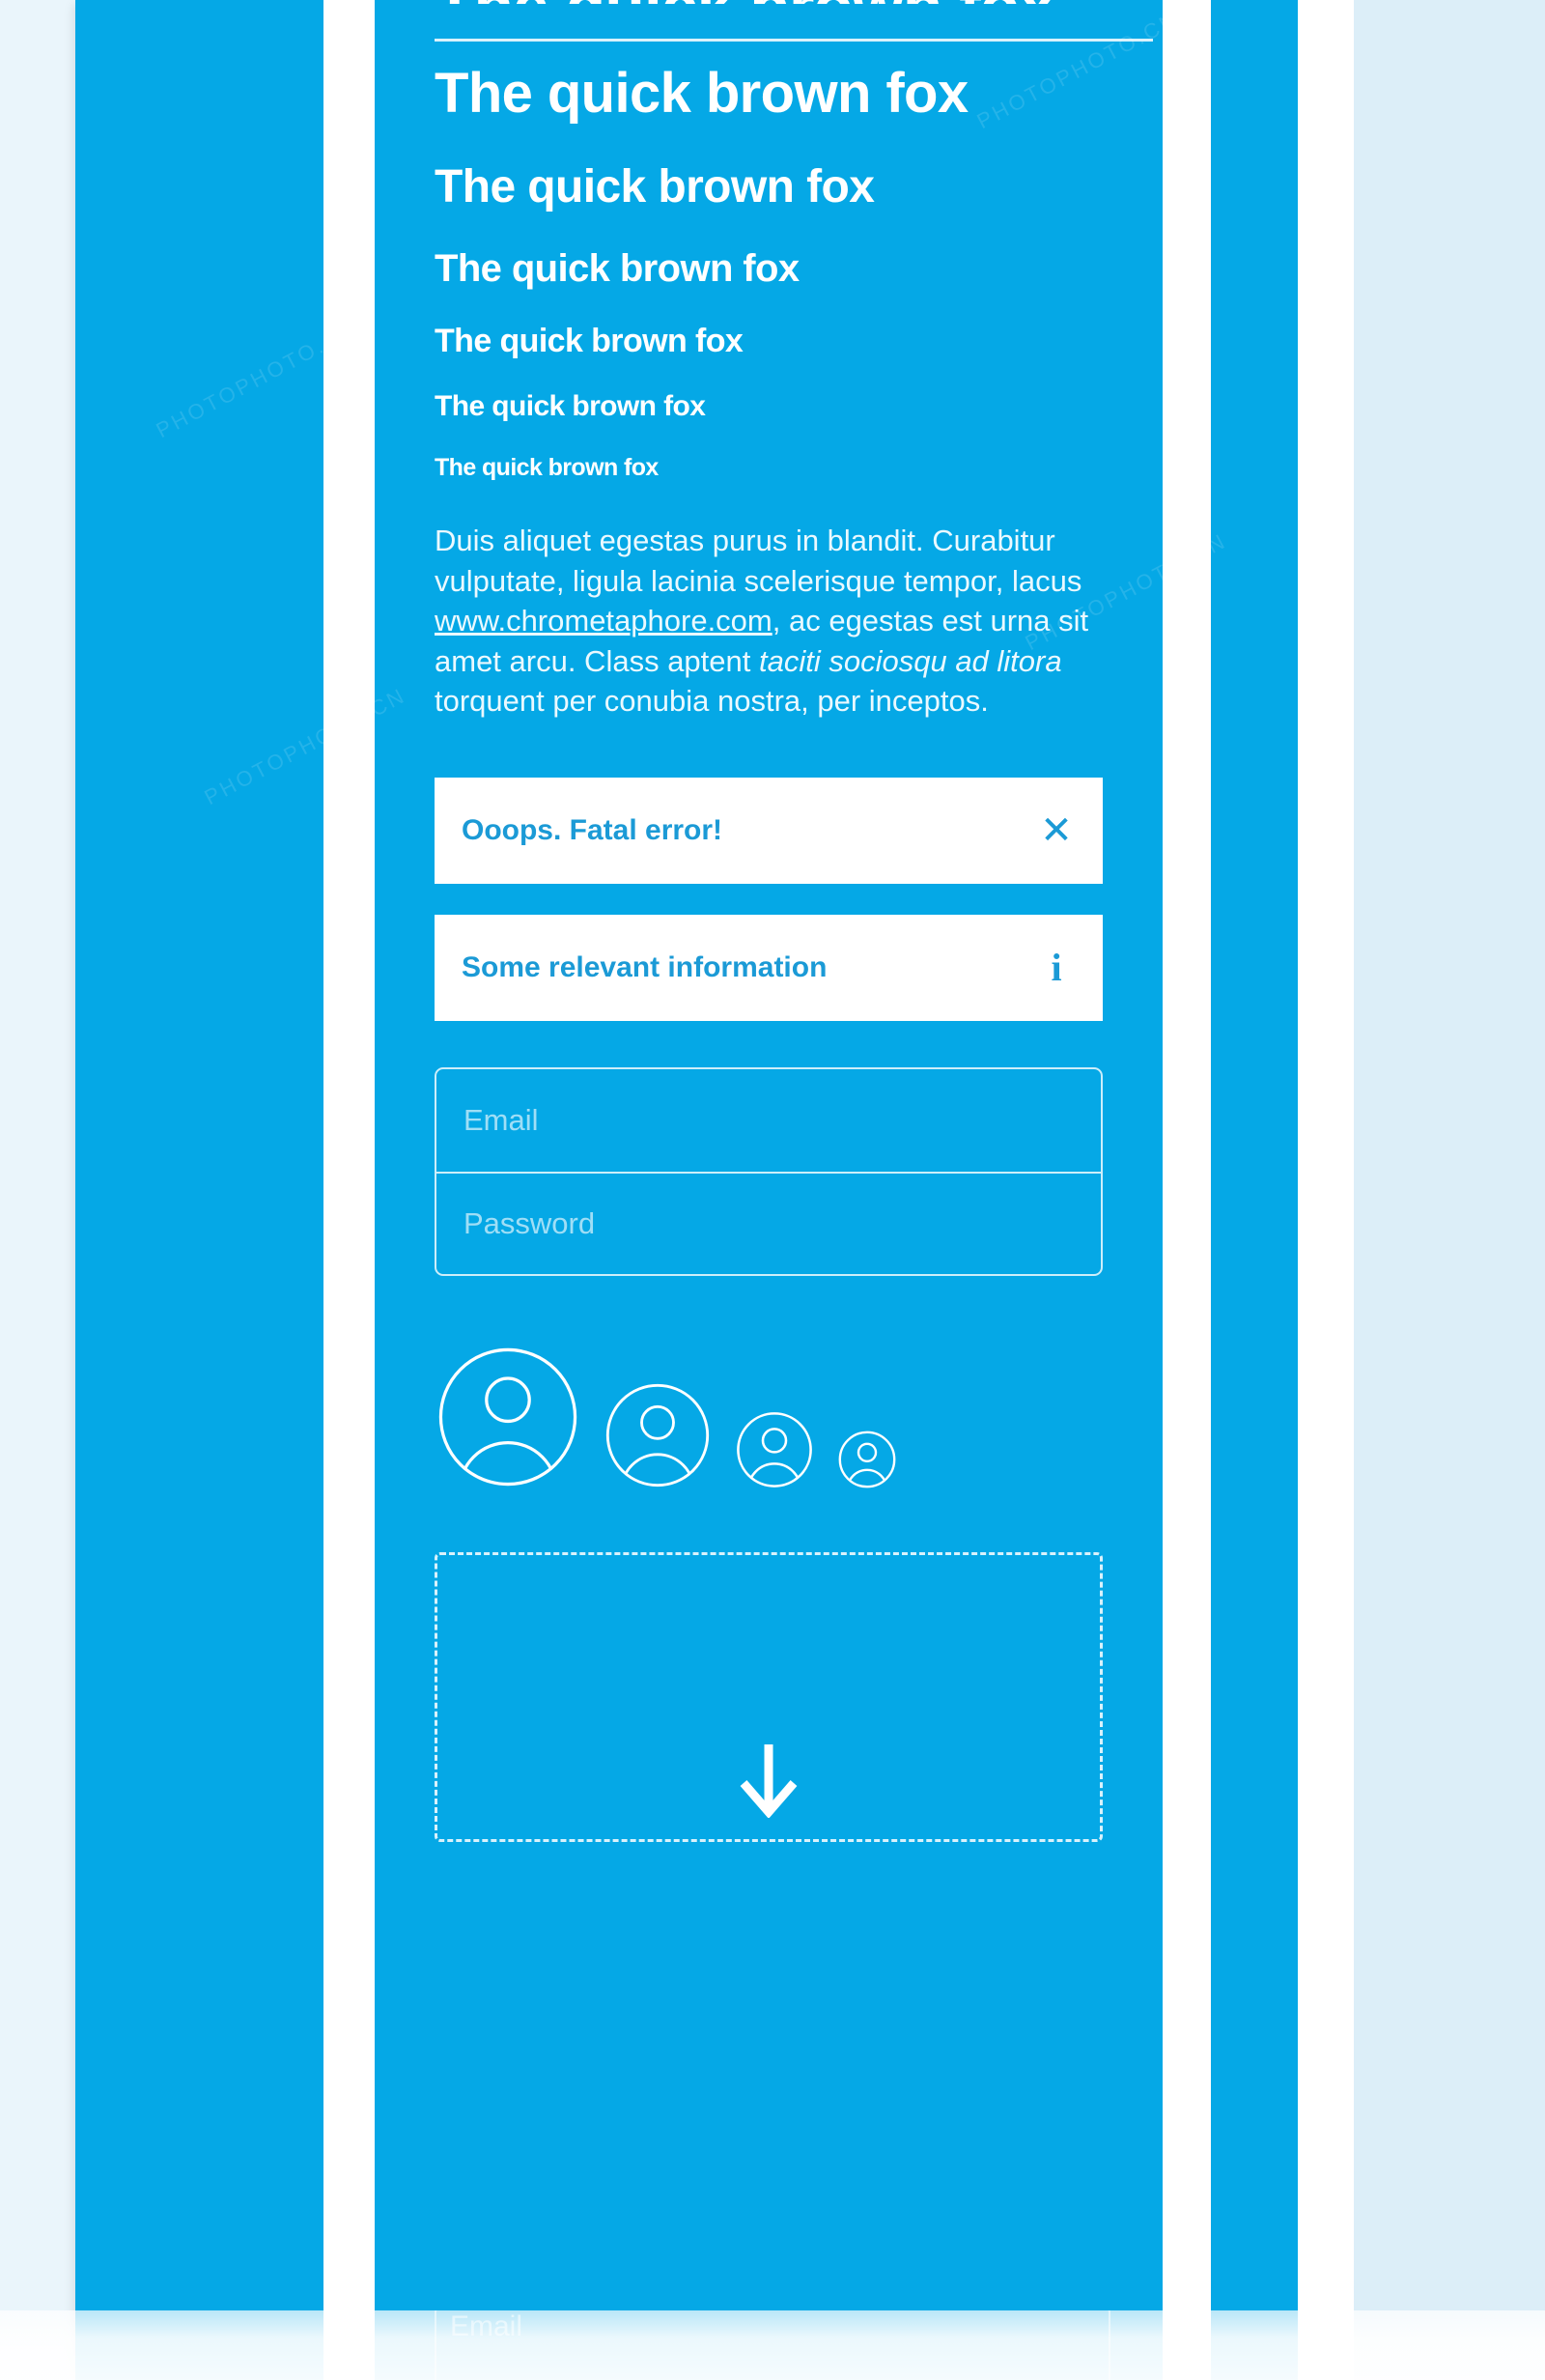  I want to click on heading-h1: The quick brown fox, so click(702, 94).